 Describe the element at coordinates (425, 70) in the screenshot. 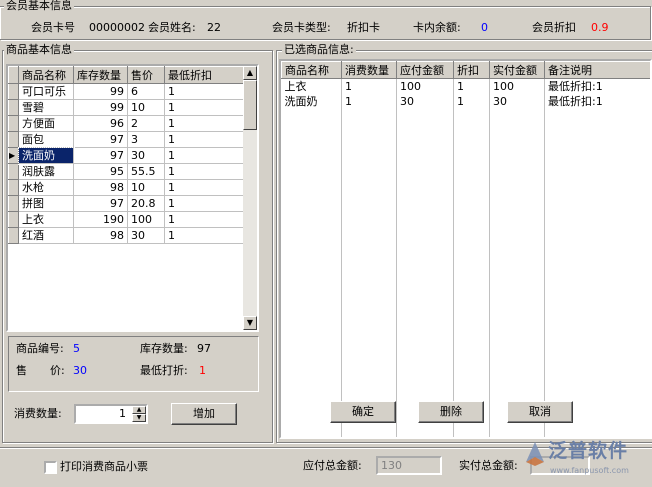

I see `col-sel-payable: 应付金额` at that location.